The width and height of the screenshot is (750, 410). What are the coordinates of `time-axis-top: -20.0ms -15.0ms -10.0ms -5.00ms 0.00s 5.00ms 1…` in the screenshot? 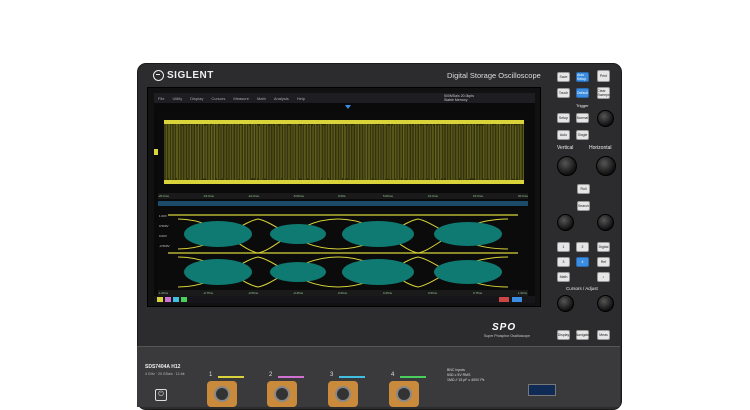 It's located at (343, 196).